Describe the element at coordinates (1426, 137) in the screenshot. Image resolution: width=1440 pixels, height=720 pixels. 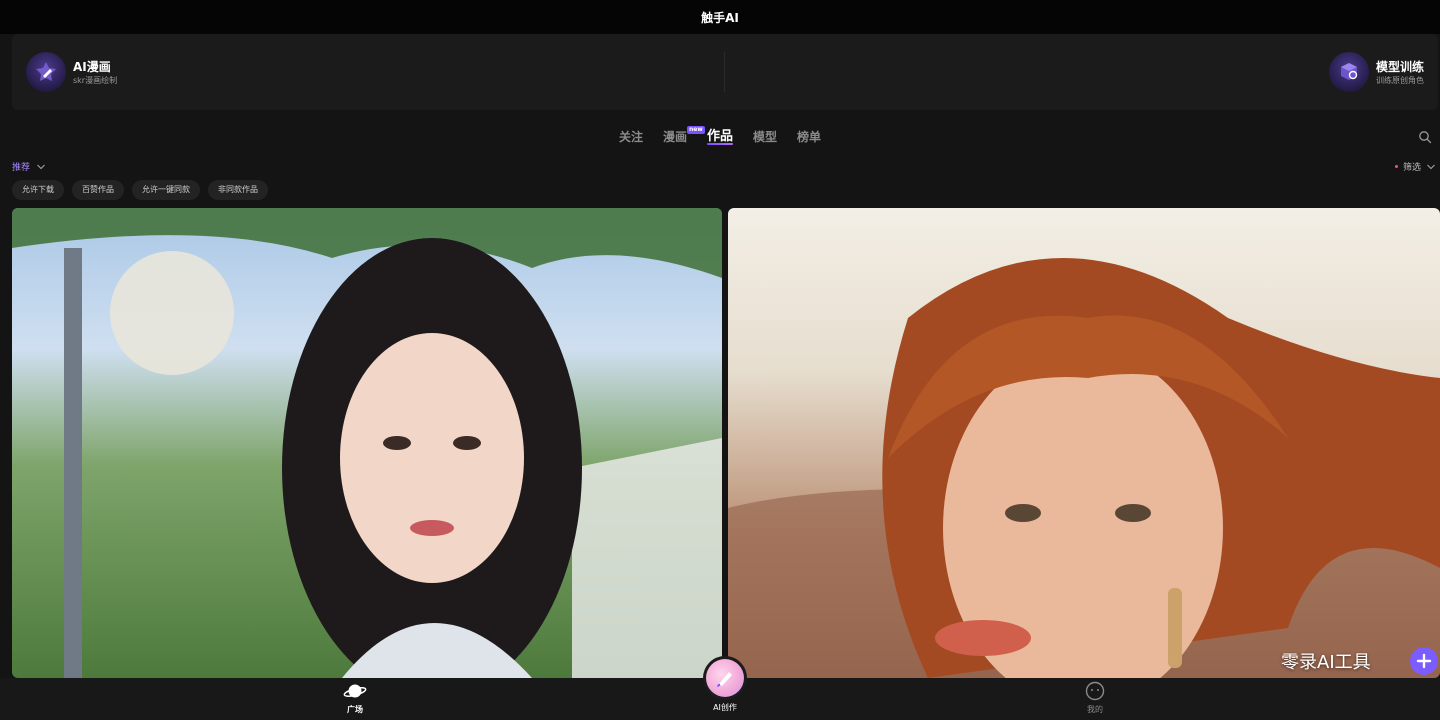
I see `search-icon` at that location.